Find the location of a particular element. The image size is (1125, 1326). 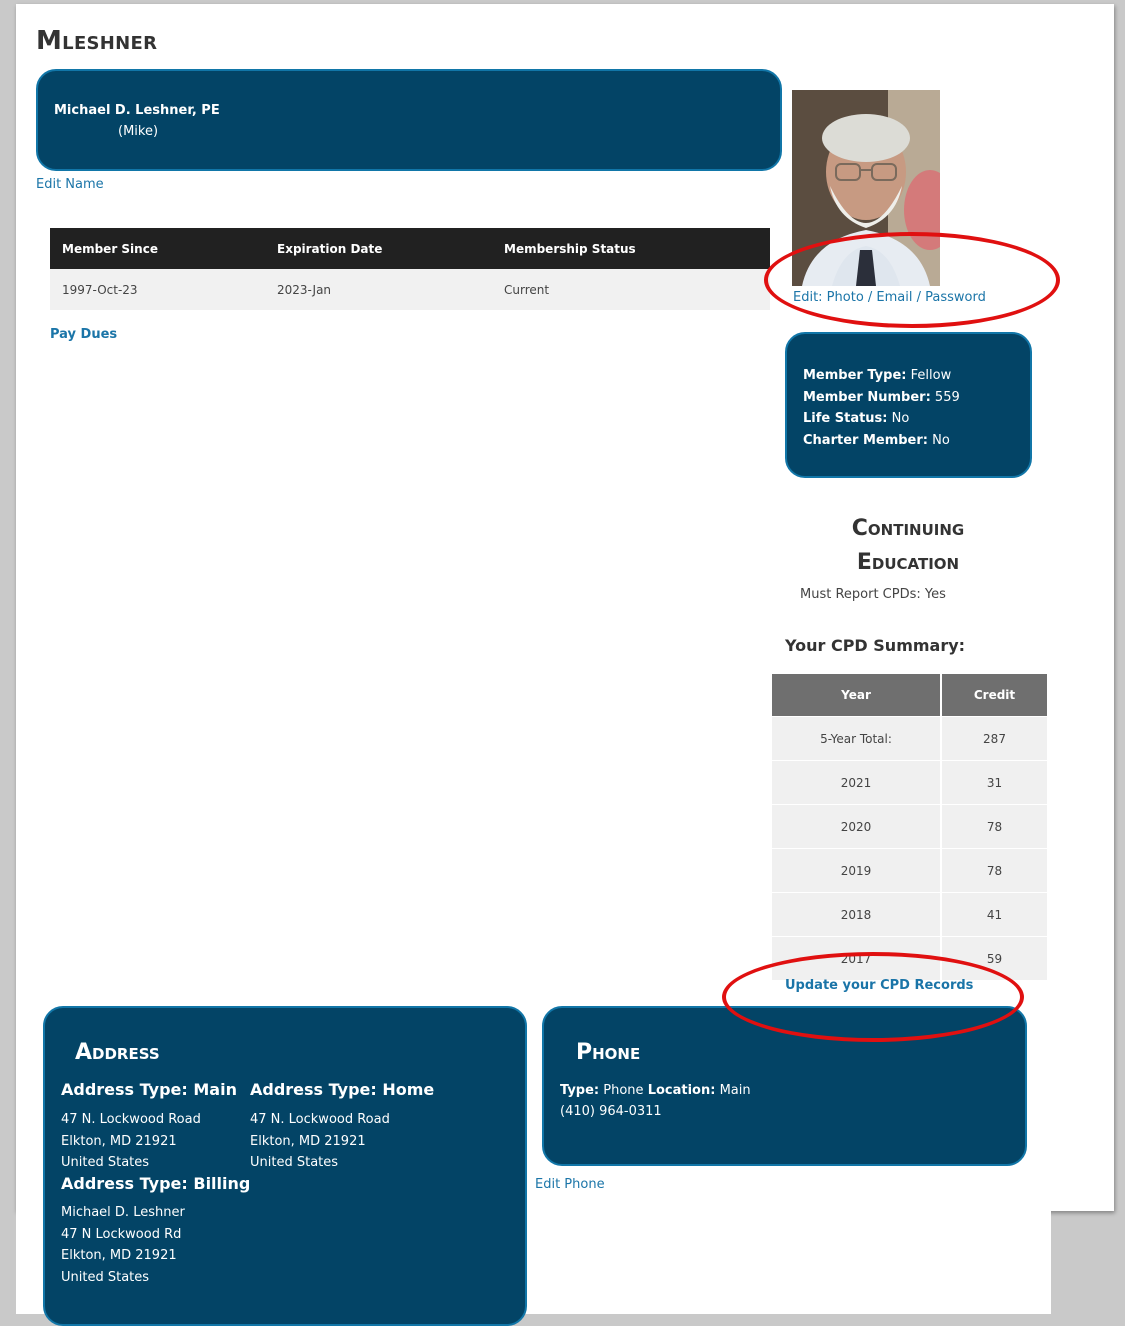

table-row: 2018 41 is located at coordinates (909, 914).